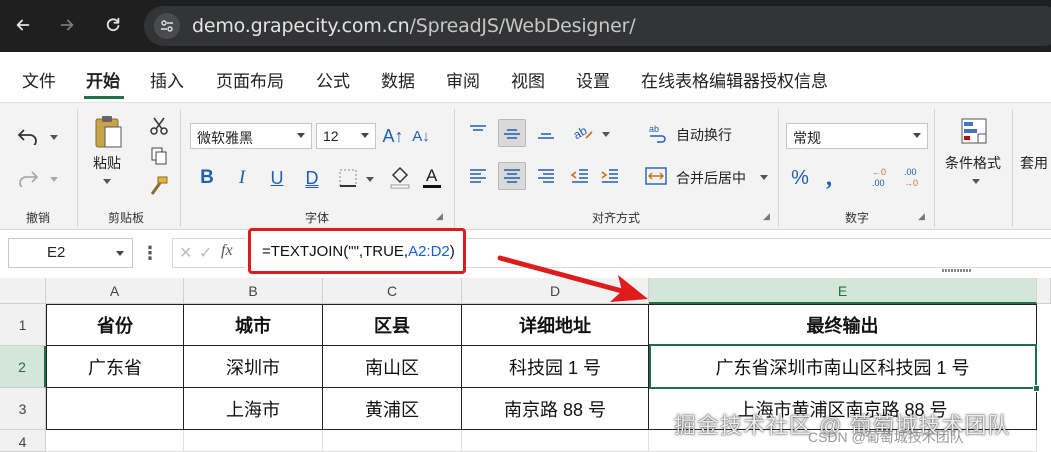 The image size is (1051, 452). Describe the element at coordinates (704, 135) in the screenshot. I see `wrap-text-button: 自动换行` at that location.